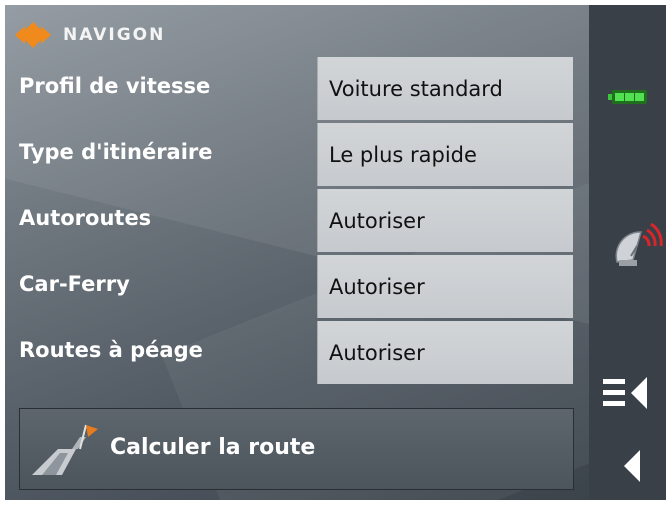 Image resolution: width=671 pixels, height=506 pixels. I want to click on navigon-logo: NAVIGON, so click(89, 35).